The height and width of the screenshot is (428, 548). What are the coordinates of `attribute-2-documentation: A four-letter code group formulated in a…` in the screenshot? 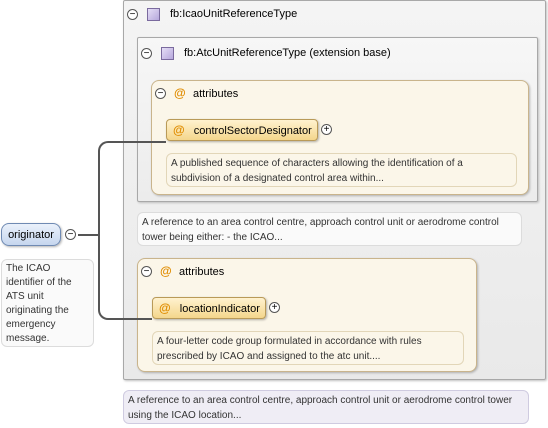 It's located at (308, 348).